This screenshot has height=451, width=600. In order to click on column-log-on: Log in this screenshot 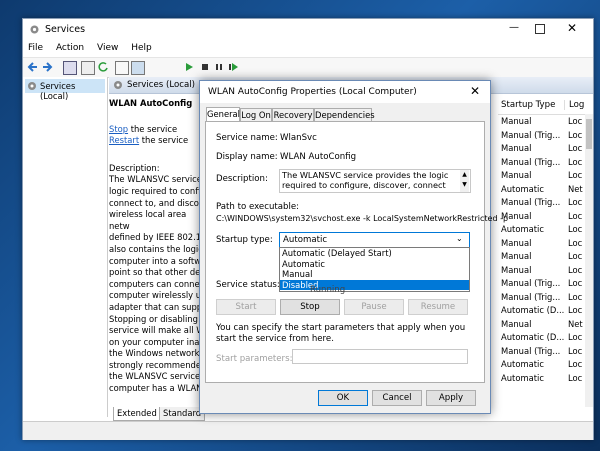, I will do `click(574, 105)`.